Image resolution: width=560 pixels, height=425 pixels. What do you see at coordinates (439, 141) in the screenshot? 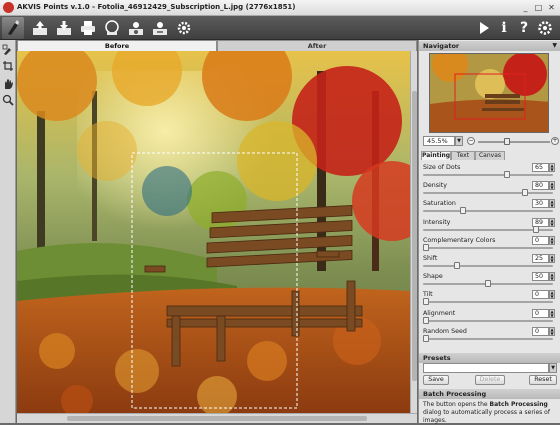
I see `zoom-input: 45.5%` at bounding box center [439, 141].